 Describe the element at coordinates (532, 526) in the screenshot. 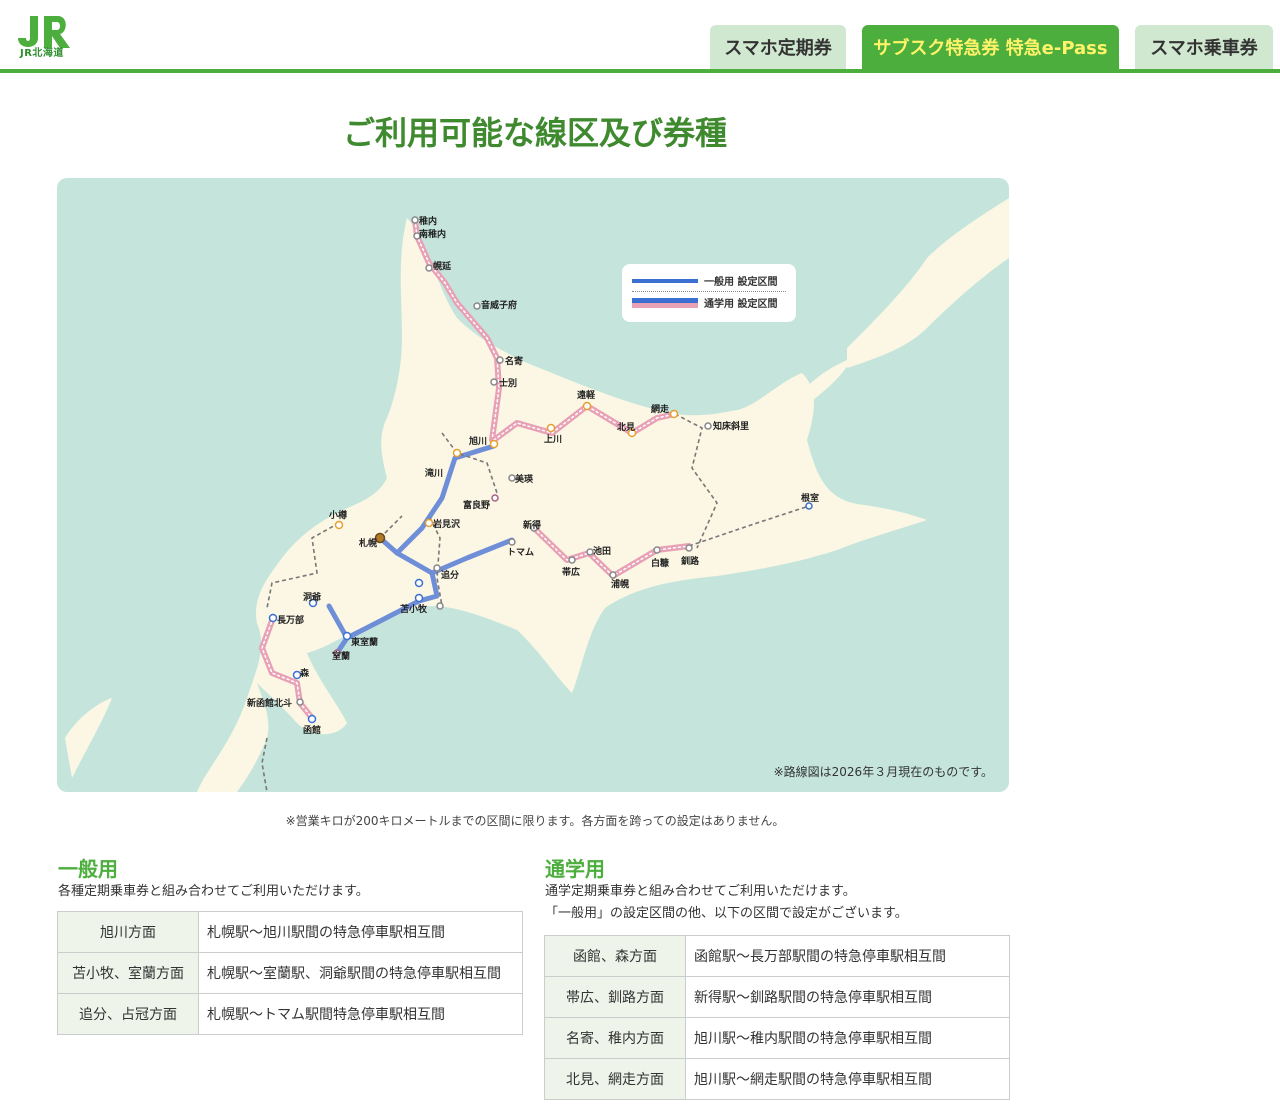

I see `station-label: 新得` at that location.